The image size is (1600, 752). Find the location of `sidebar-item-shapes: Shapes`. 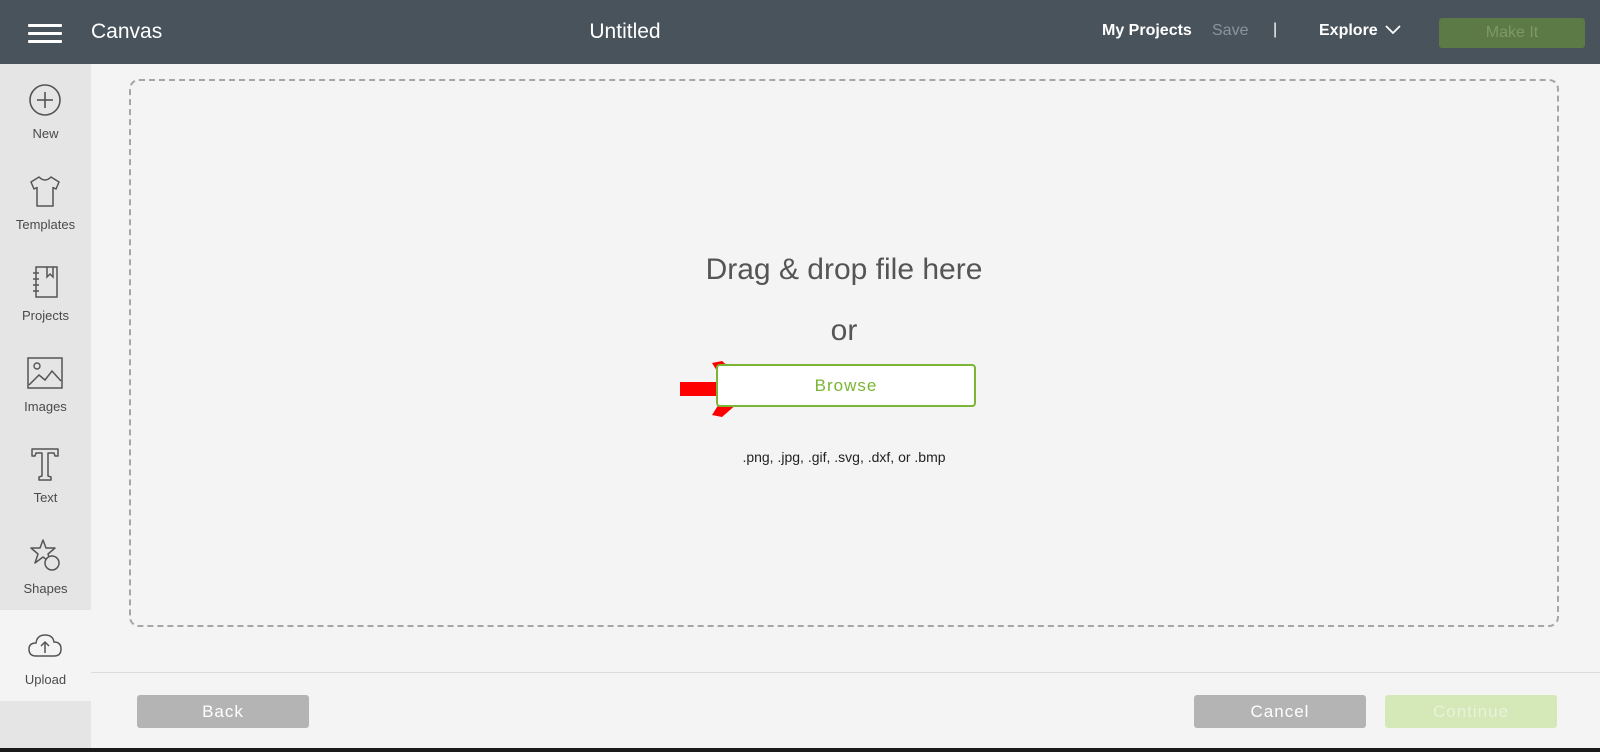

sidebar-item-shapes: Shapes is located at coordinates (45, 564).